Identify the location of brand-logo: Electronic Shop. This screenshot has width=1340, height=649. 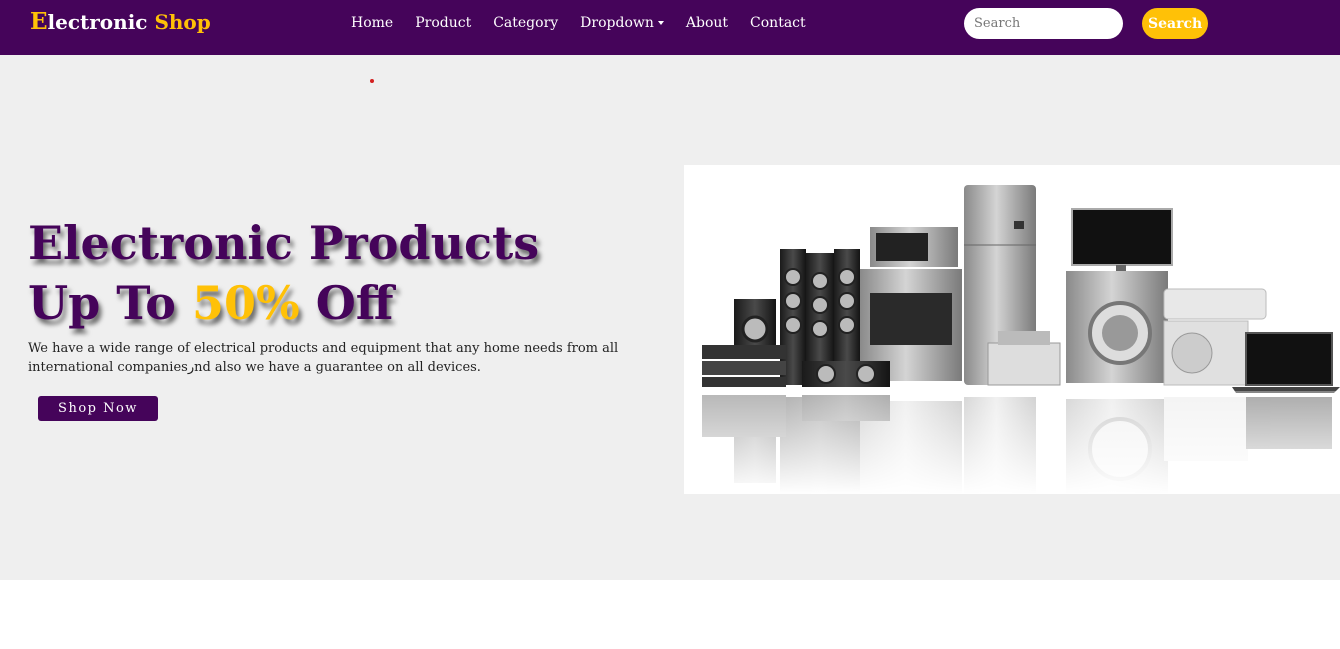
(120, 21).